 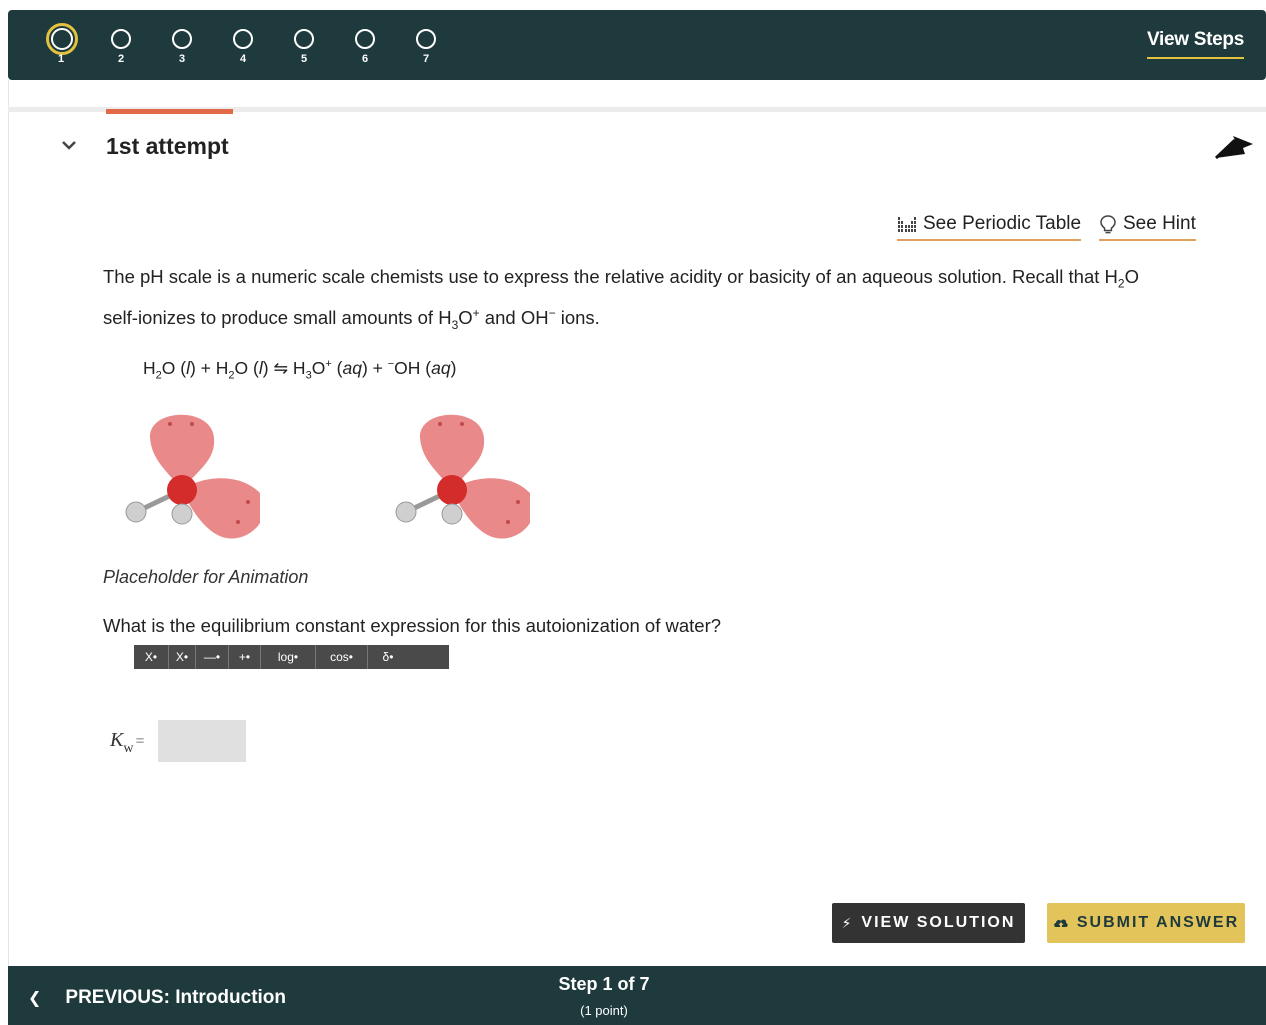 What do you see at coordinates (243, 59) in the screenshot?
I see `step-number: 4` at bounding box center [243, 59].